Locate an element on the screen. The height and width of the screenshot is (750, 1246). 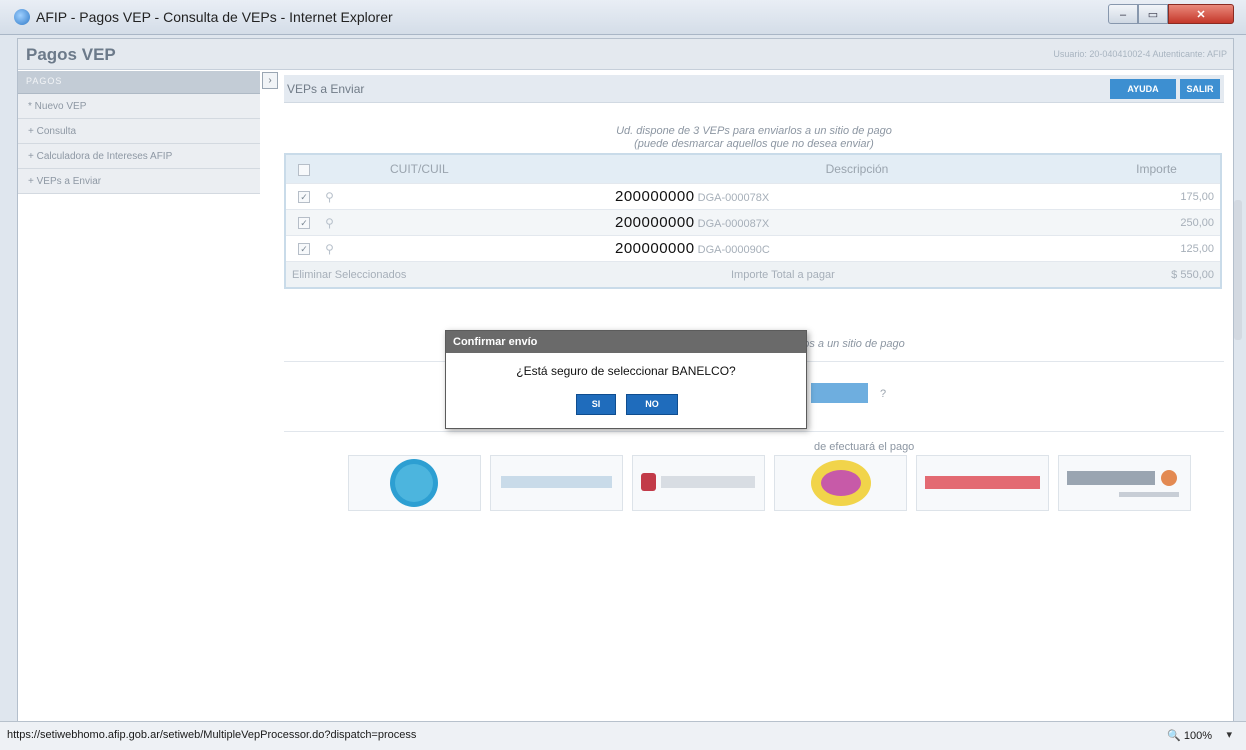
logo-xn-group is located at coordinates (1124, 483).